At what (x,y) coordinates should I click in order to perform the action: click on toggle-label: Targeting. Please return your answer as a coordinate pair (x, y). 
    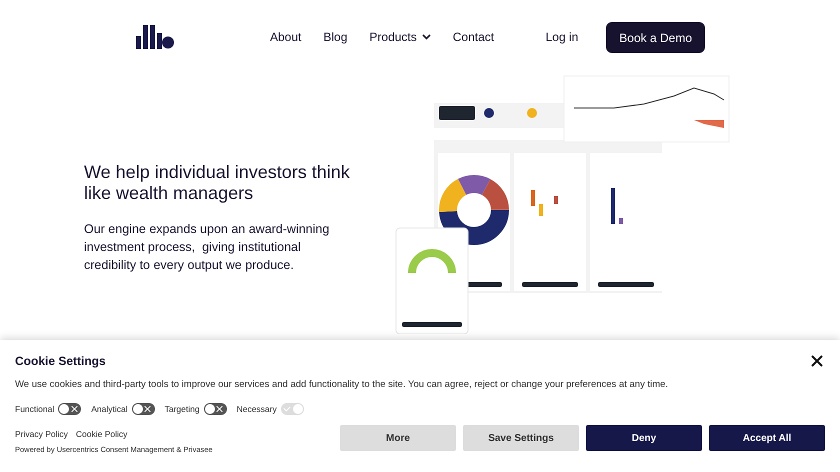
    Looking at the image, I should click on (182, 409).